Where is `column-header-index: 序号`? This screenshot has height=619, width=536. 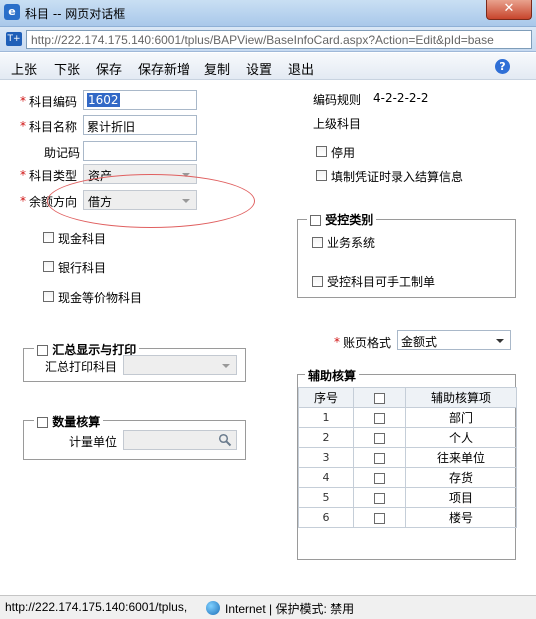 column-header-index: 序号 is located at coordinates (326, 397).